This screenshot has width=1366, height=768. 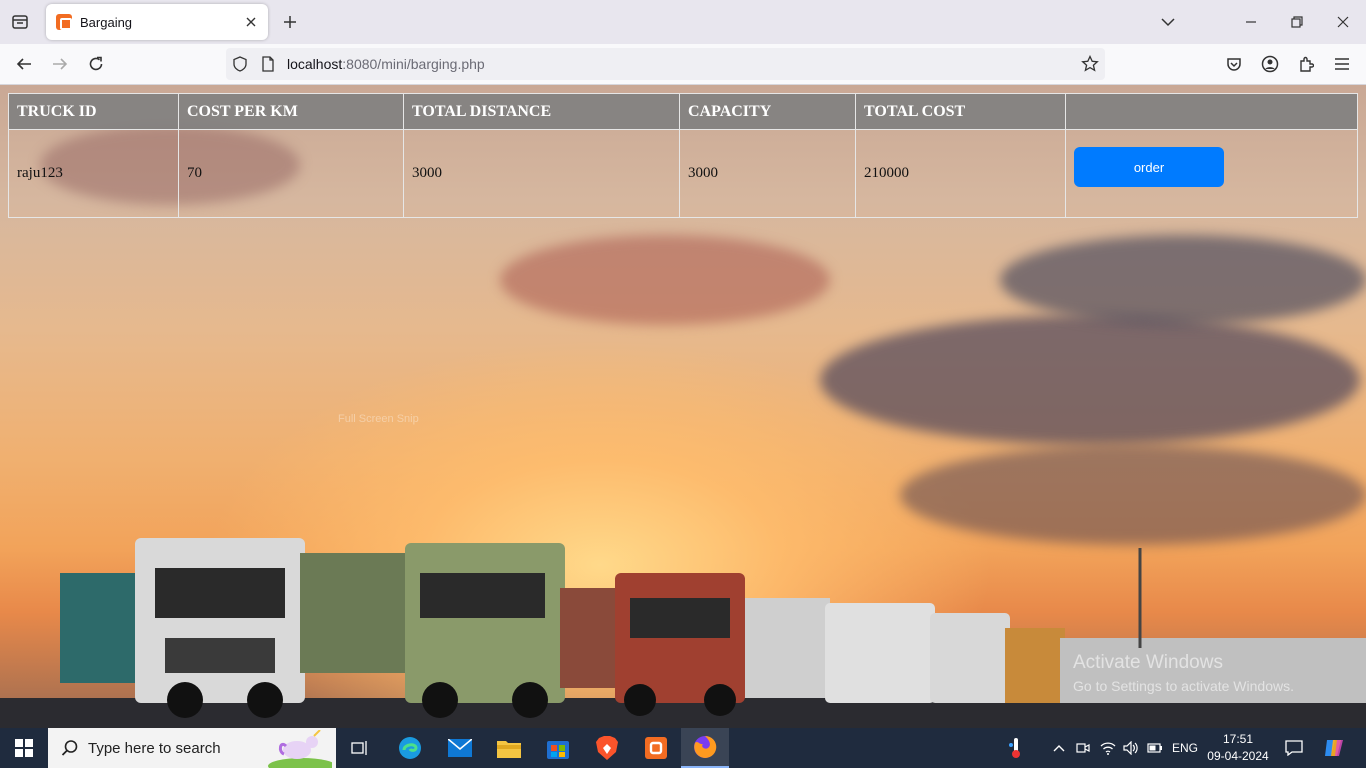 What do you see at coordinates (541, 173) in the screenshot?
I see `cell-total-distance: 3000` at bounding box center [541, 173].